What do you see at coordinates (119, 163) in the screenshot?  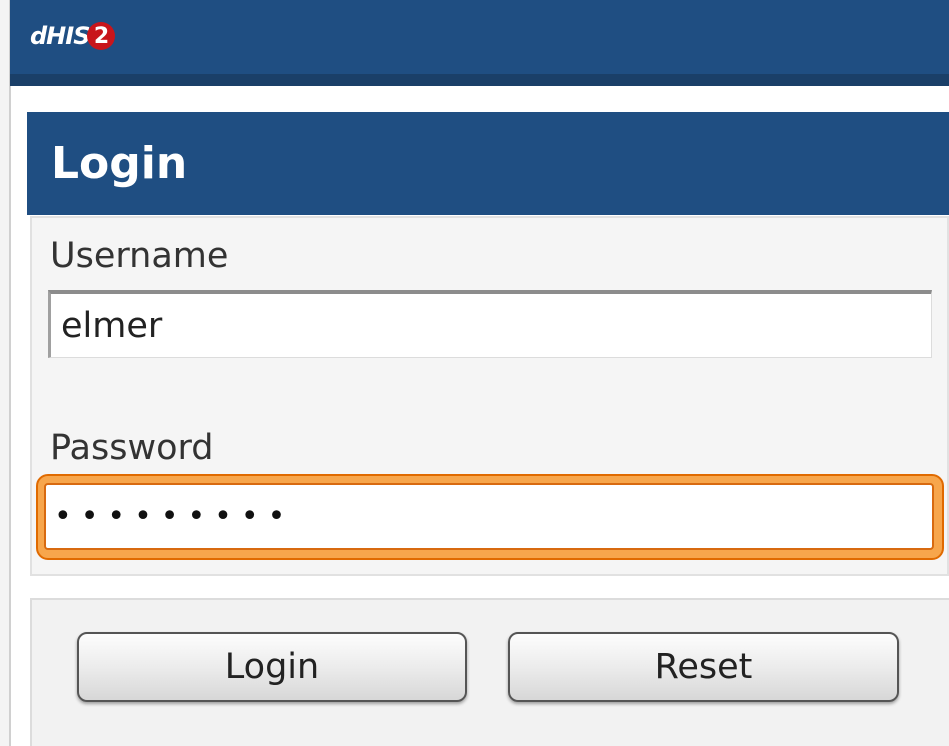 I see `page-title: Login` at bounding box center [119, 163].